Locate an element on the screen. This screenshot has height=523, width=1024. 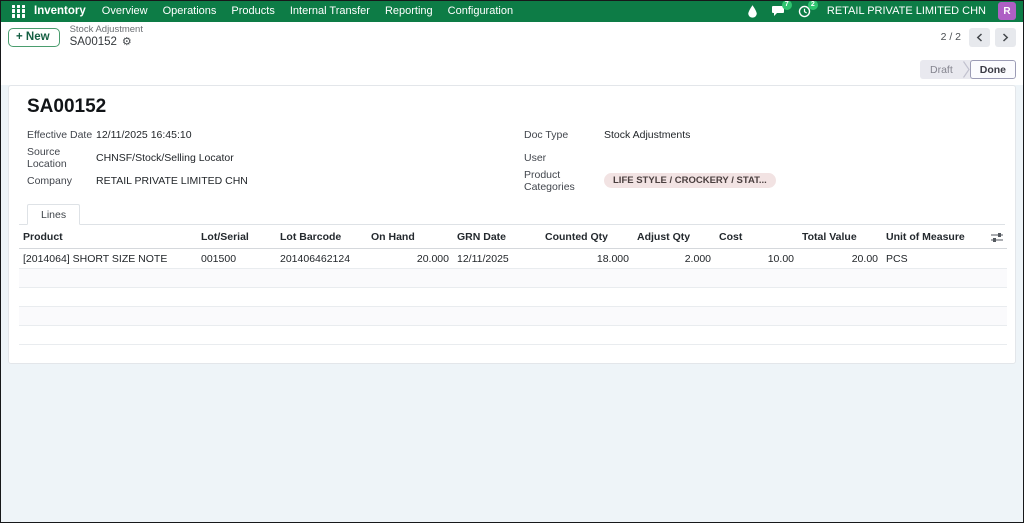
apps-grid-icon is located at coordinates (18, 11).